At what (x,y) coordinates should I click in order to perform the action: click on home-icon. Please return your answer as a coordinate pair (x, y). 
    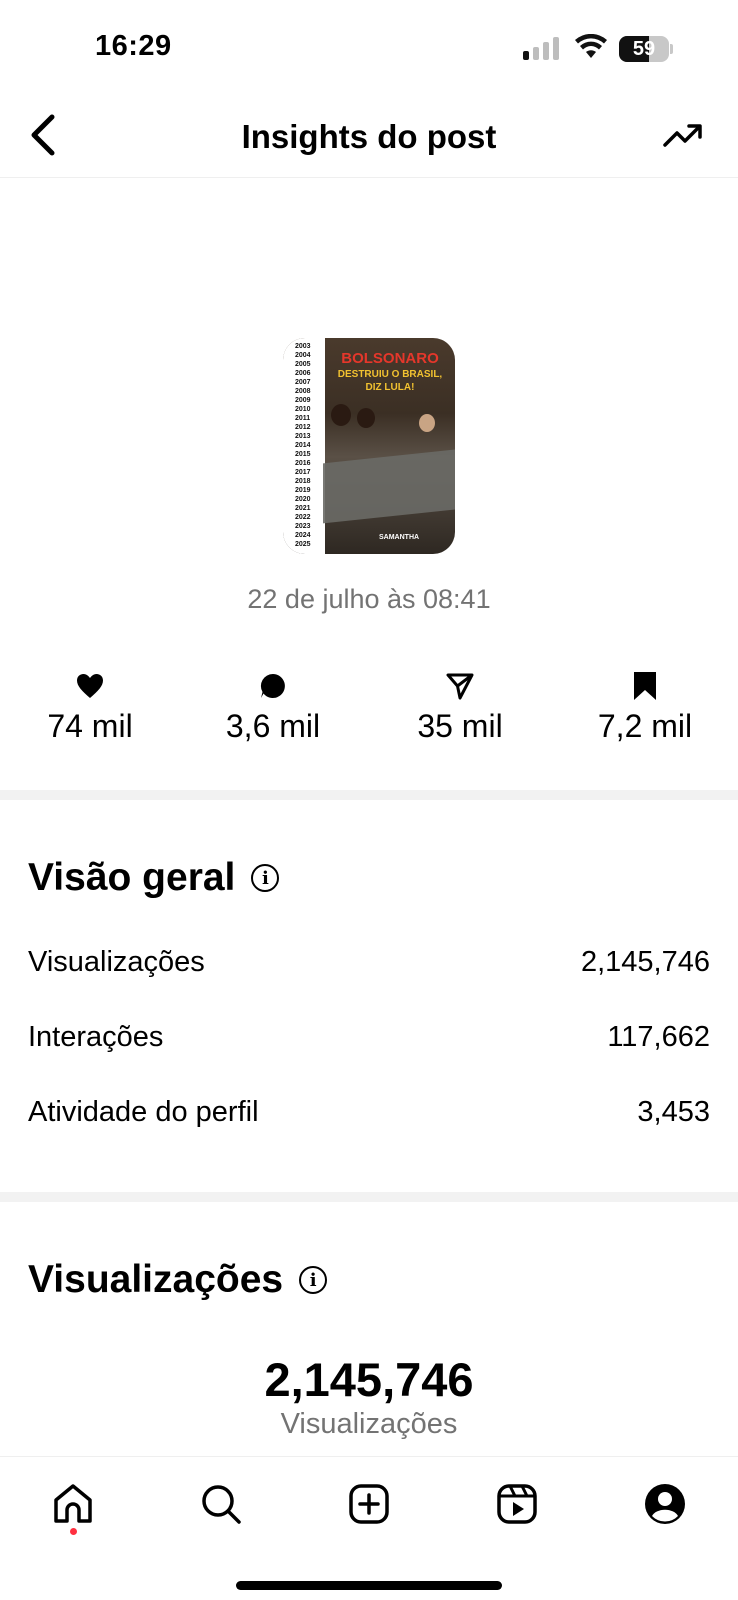
    Looking at the image, I should click on (73, 1503).